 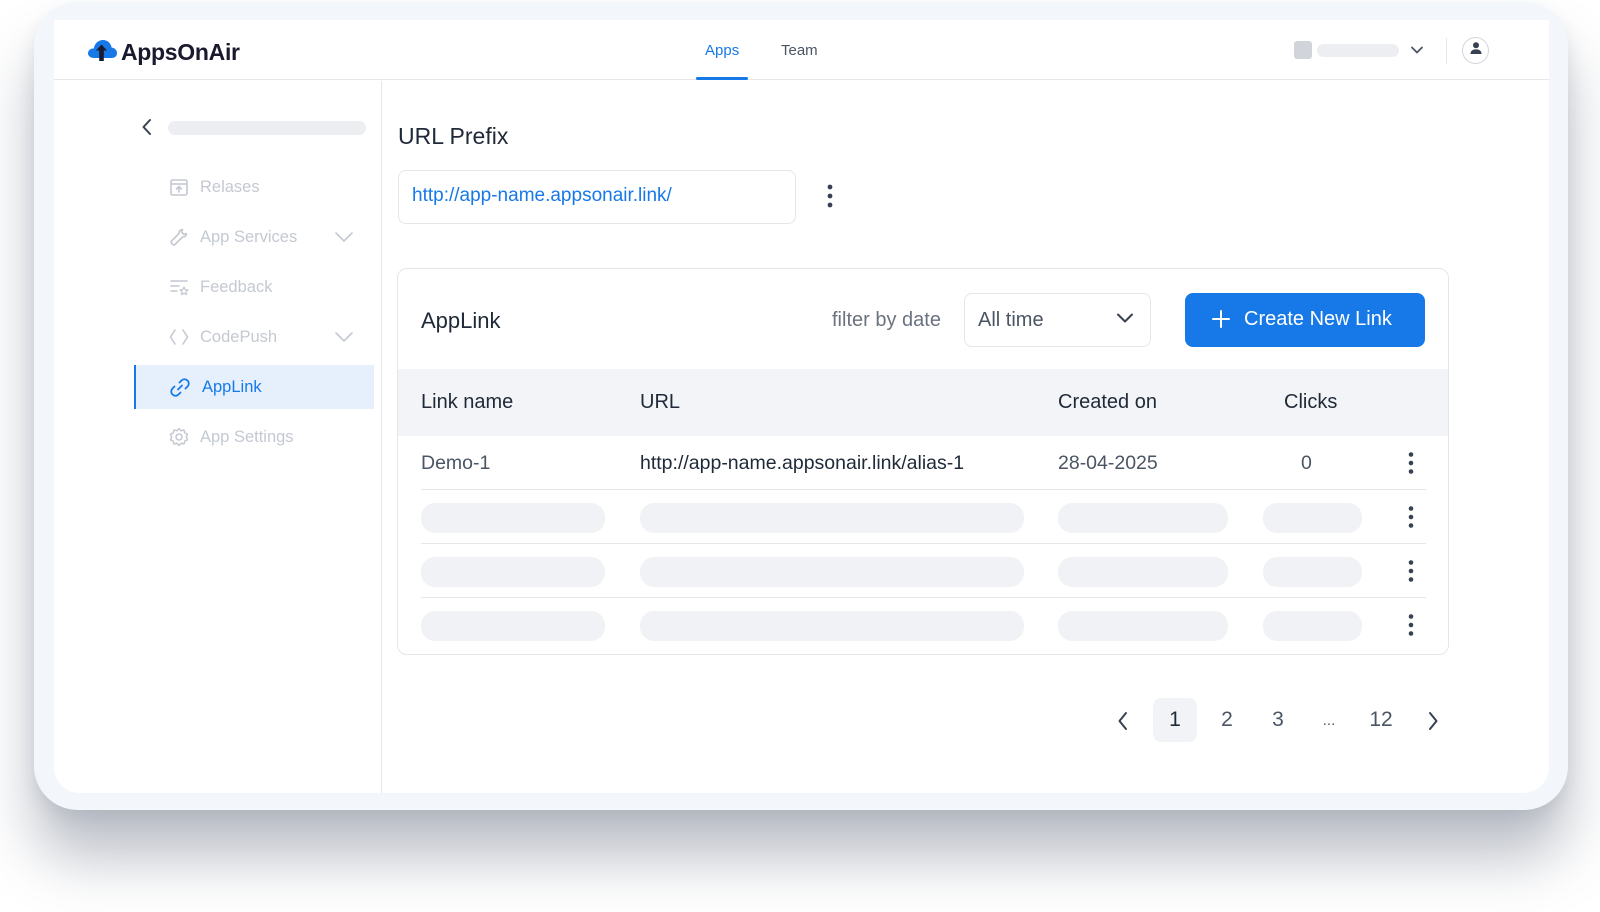 I want to click on code-icon, so click(x=179, y=337).